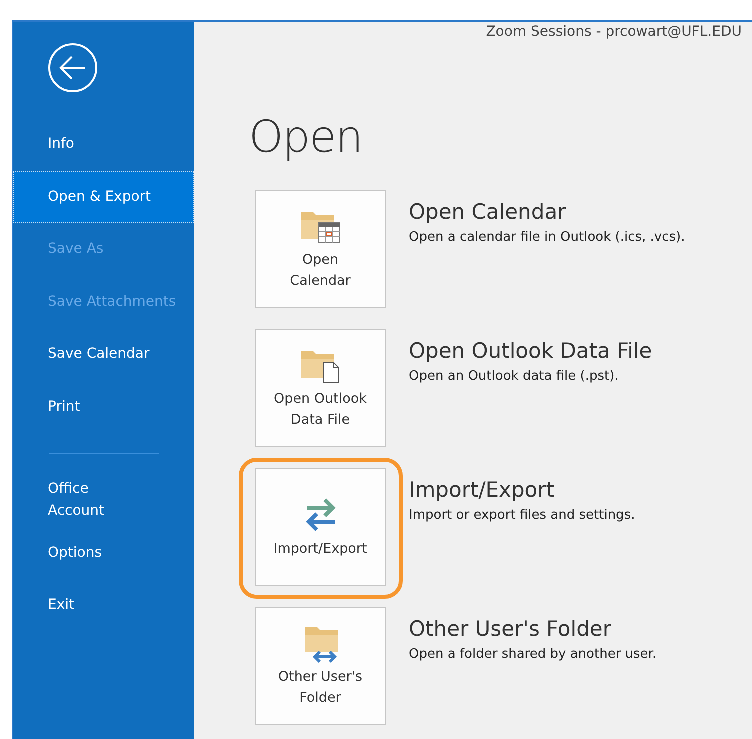 This screenshot has height=739, width=752. I want to click on sidebar-item: Office Account, so click(103, 500).